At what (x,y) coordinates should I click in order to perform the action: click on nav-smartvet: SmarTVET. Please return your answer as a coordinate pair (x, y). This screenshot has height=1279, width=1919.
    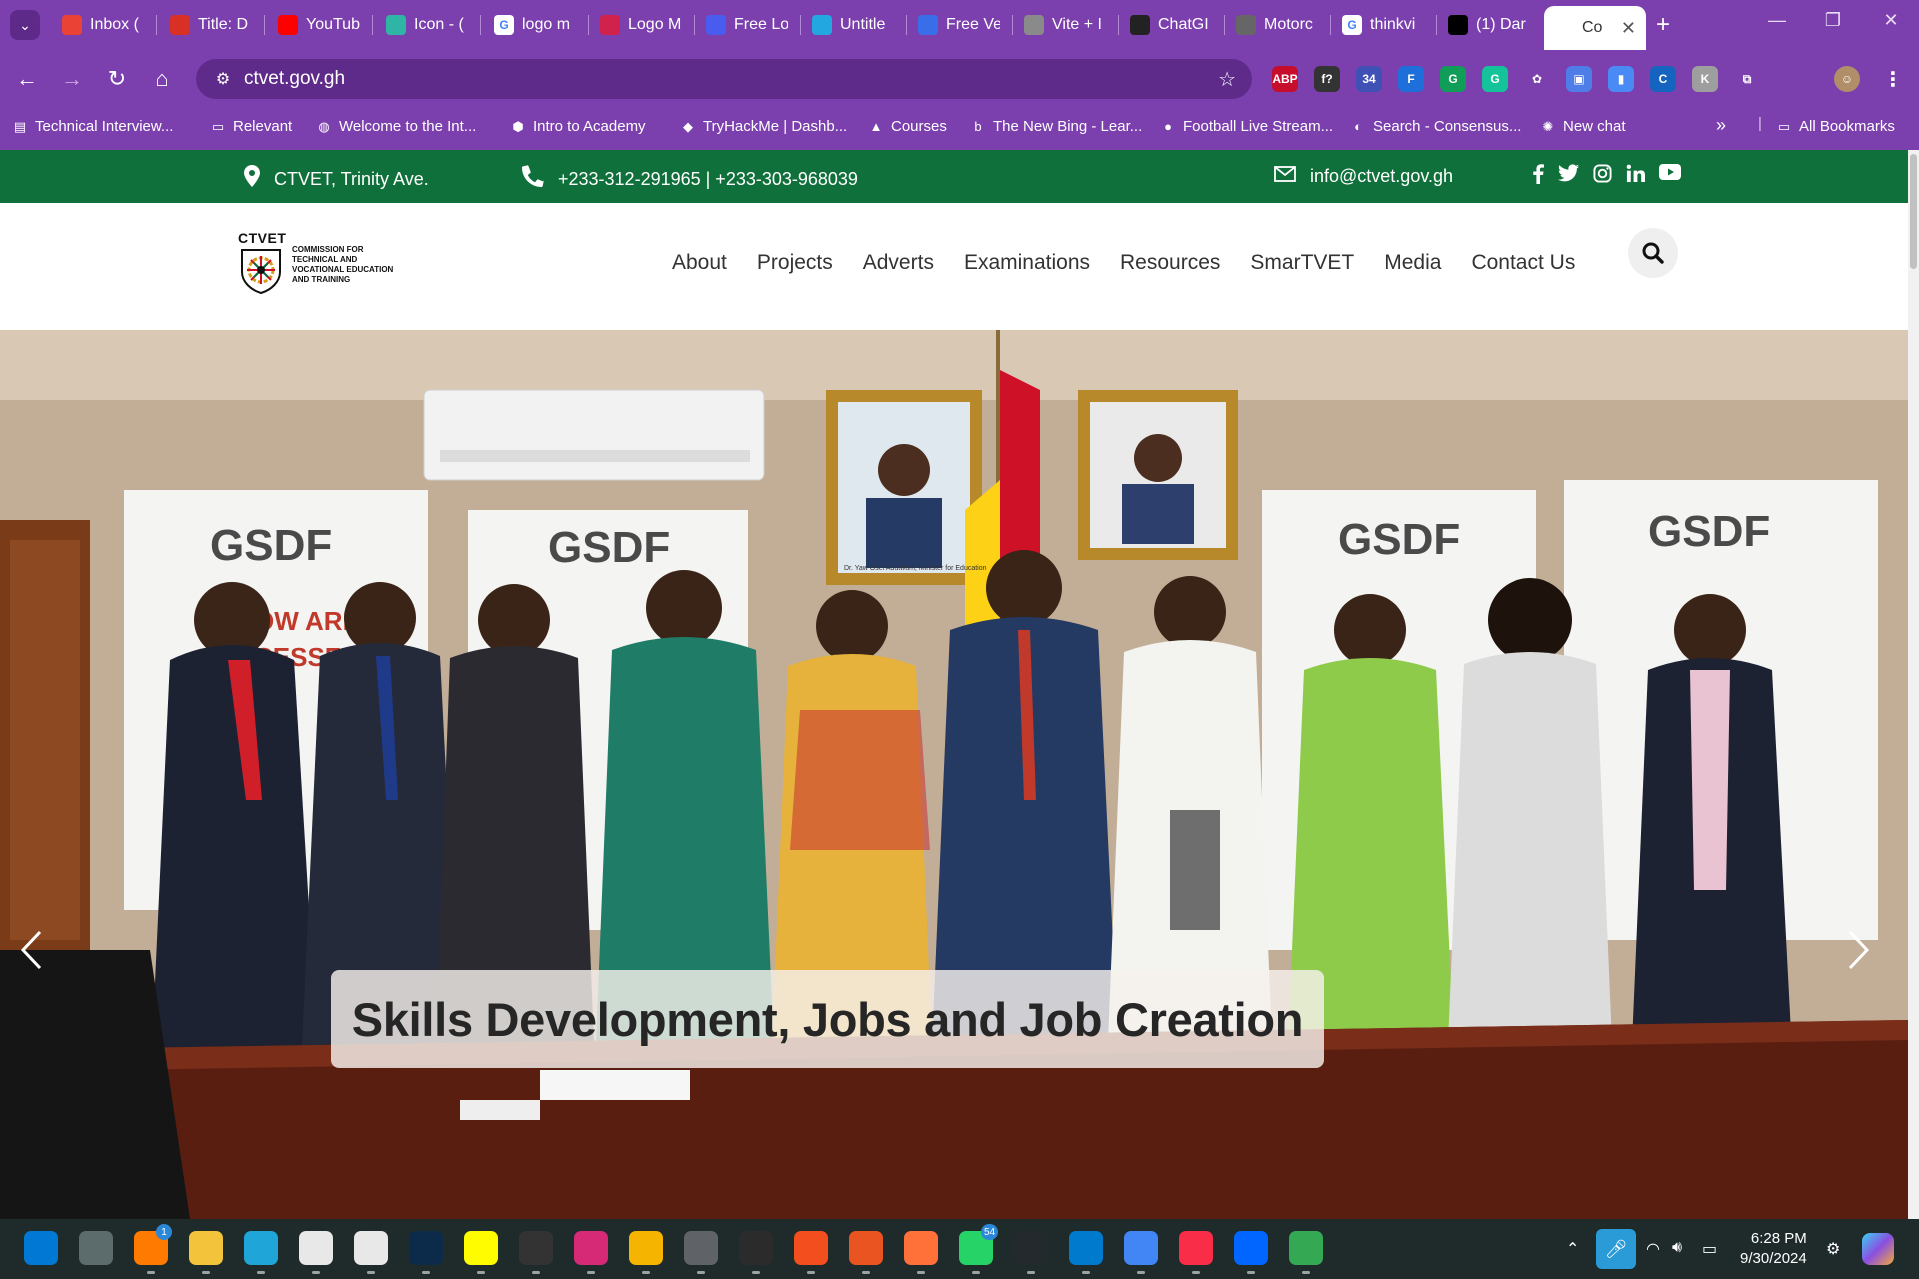
    Looking at the image, I should click on (1302, 263).